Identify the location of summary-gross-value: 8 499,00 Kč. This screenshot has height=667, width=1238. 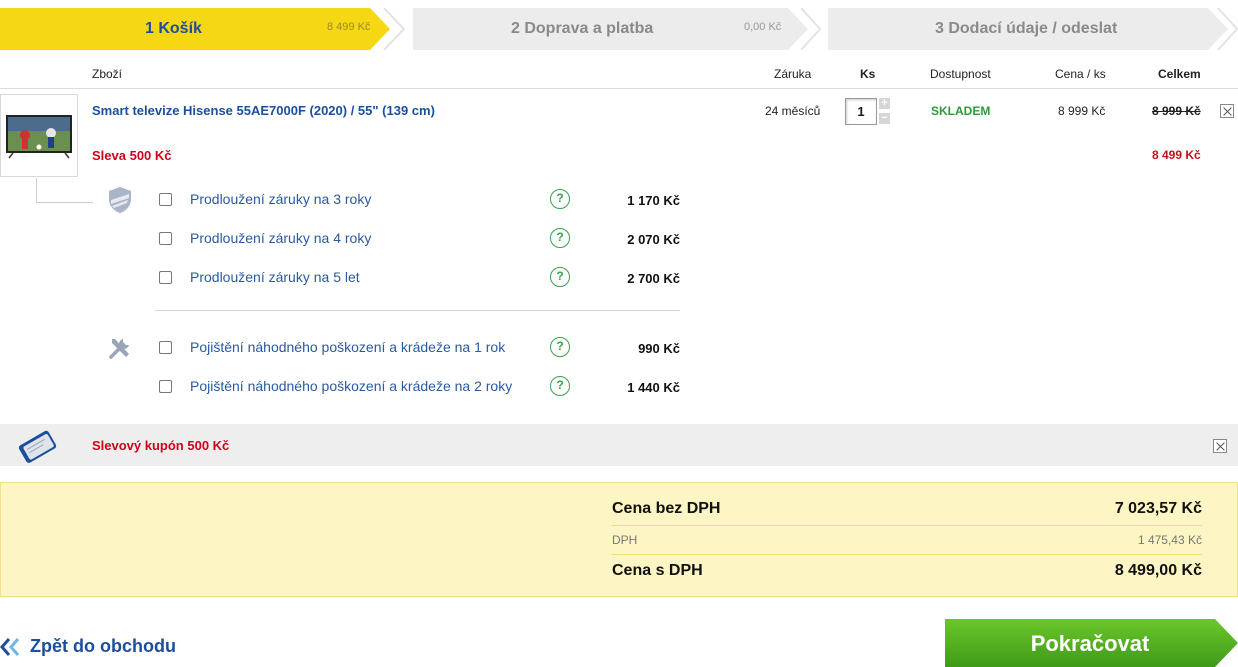
(1158, 570).